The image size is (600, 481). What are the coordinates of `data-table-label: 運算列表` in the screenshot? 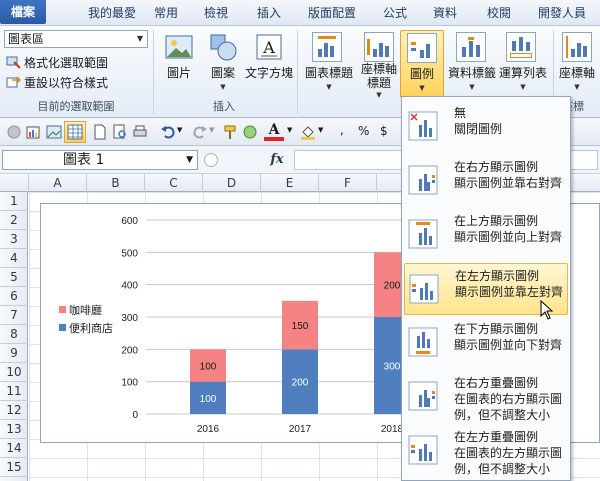 It's located at (522, 73).